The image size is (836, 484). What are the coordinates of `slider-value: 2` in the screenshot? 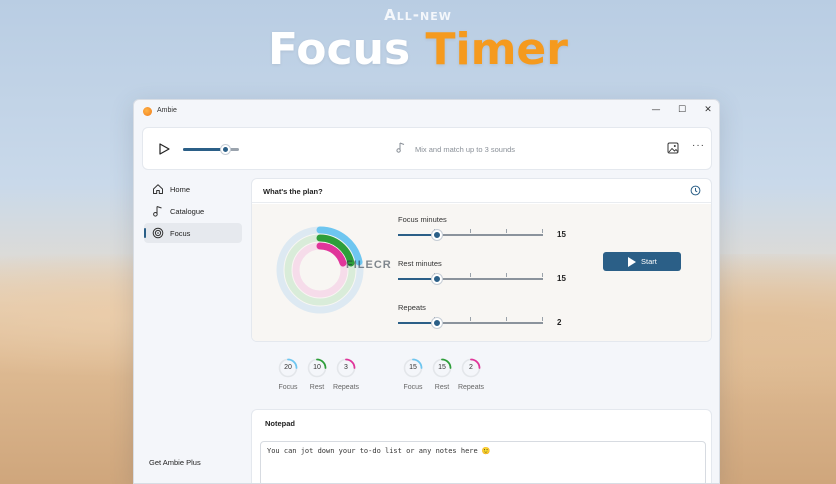 It's located at (559, 322).